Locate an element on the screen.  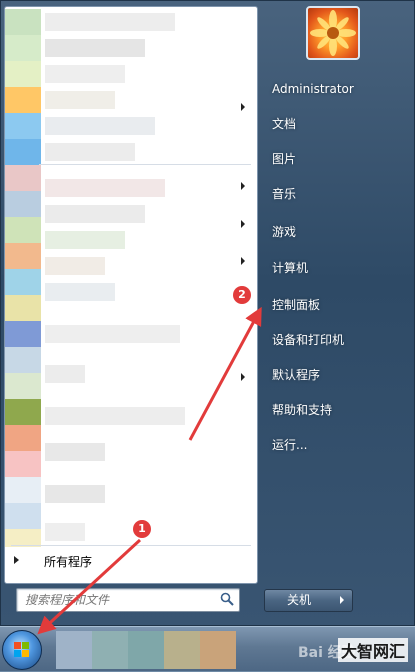
menu-item-label: 图片 is located at coordinates (284, 159).